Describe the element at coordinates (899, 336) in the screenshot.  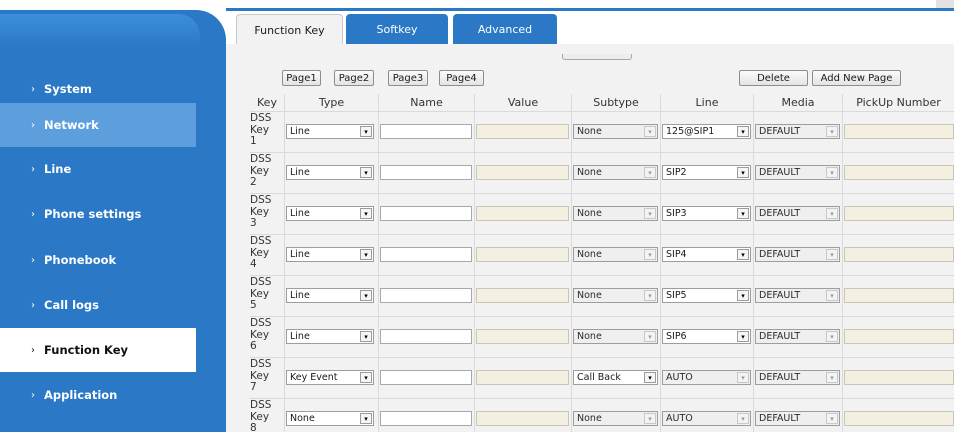
I see `pickup-number-input` at that location.